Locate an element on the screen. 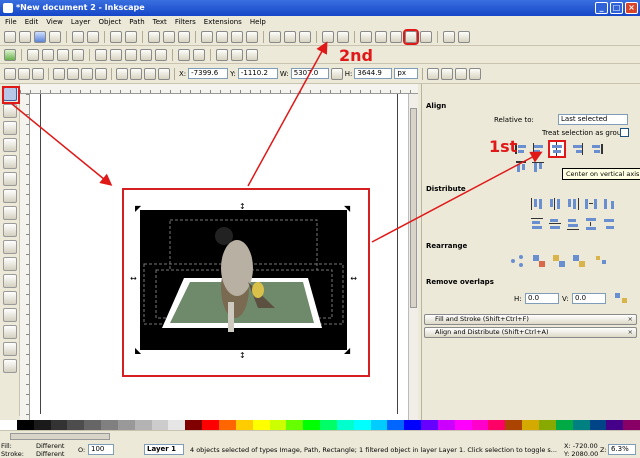 Image resolution: width=640 pixels, height=458 pixels. stroke-value: Different is located at coordinates (50, 454).